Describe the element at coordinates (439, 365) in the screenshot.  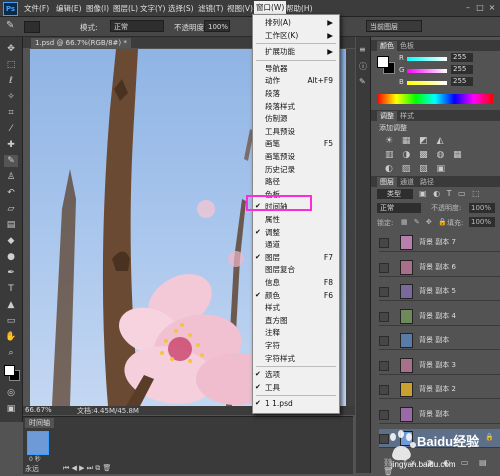
I see `layer-row: 背景 副本 3` at that location.